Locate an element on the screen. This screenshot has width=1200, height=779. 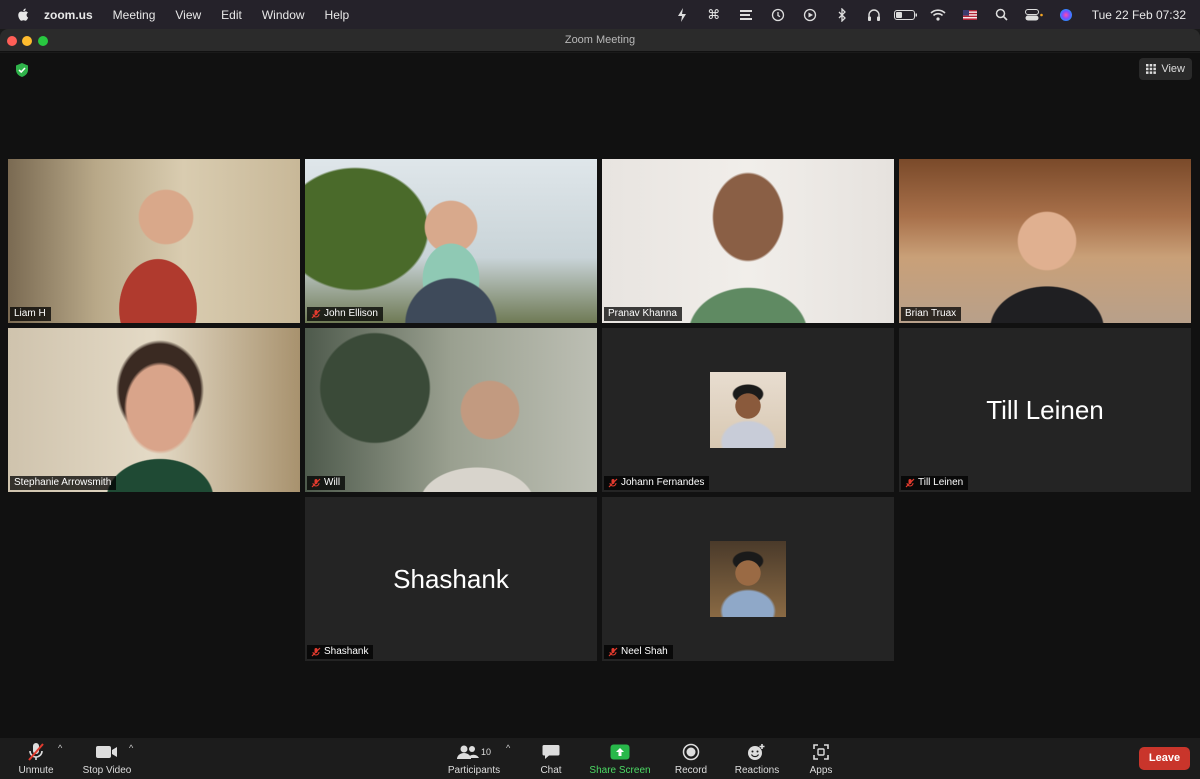
share-screen-label: Share Screen is located at coordinates (620, 770).